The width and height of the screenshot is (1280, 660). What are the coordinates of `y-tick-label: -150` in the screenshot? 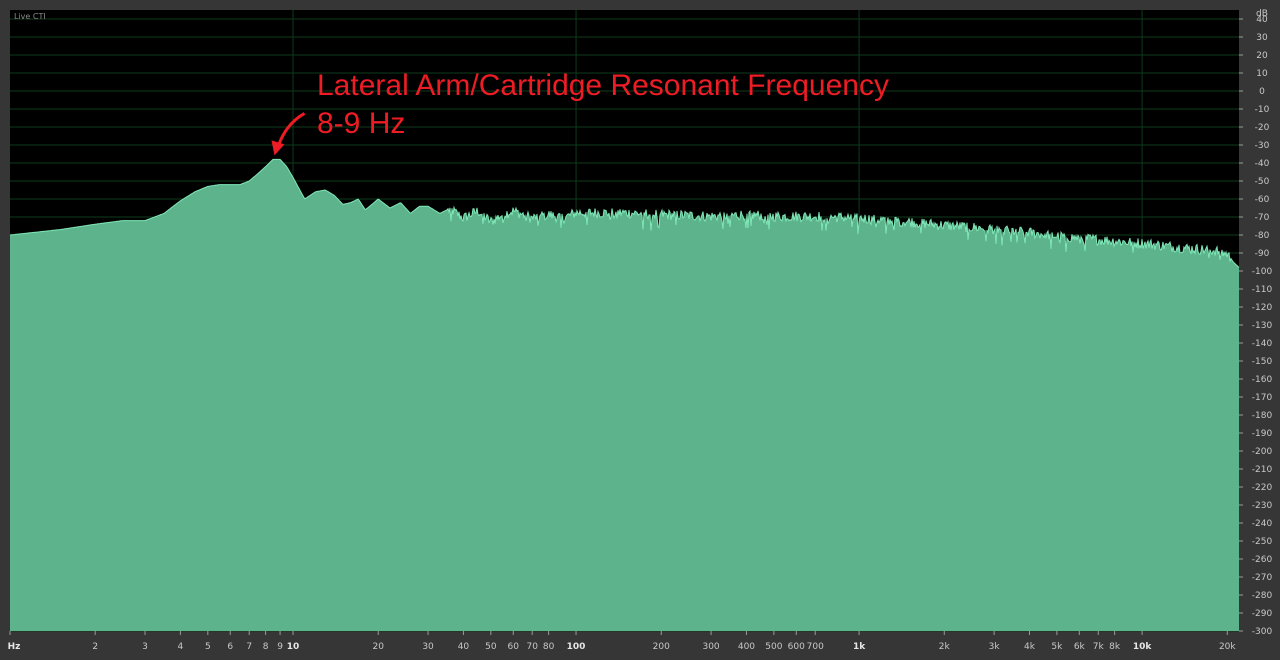 It's located at (1262, 362).